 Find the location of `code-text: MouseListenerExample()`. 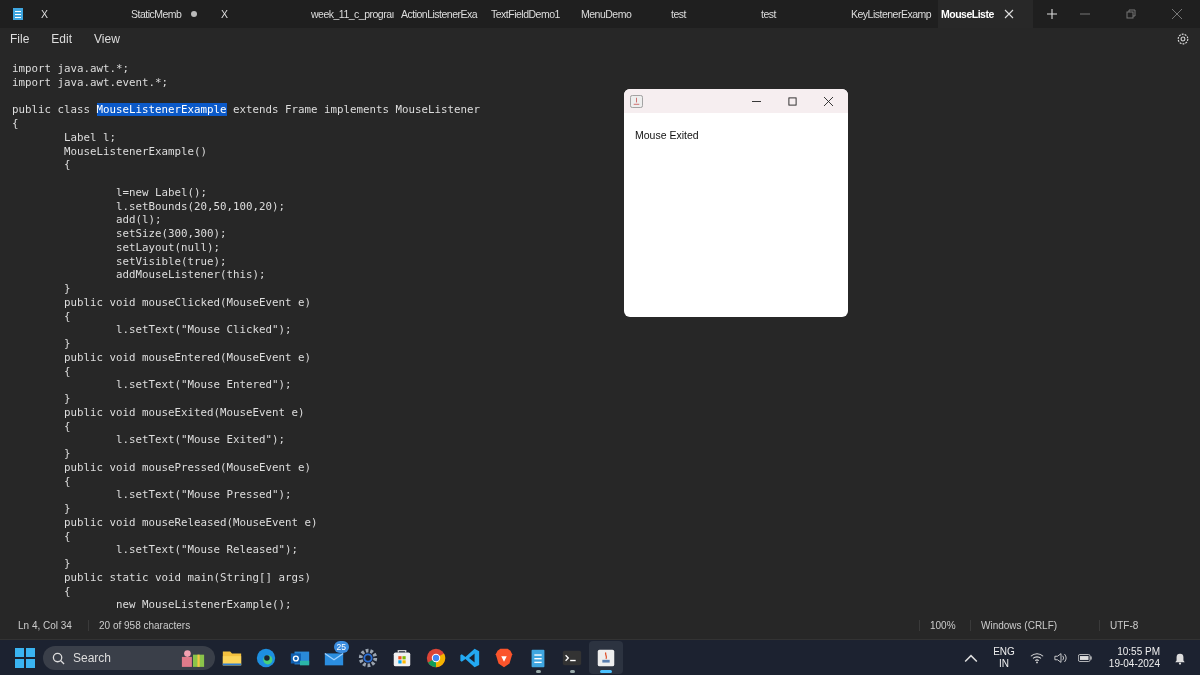

code-text: MouseListenerExample() is located at coordinates (135, 151).